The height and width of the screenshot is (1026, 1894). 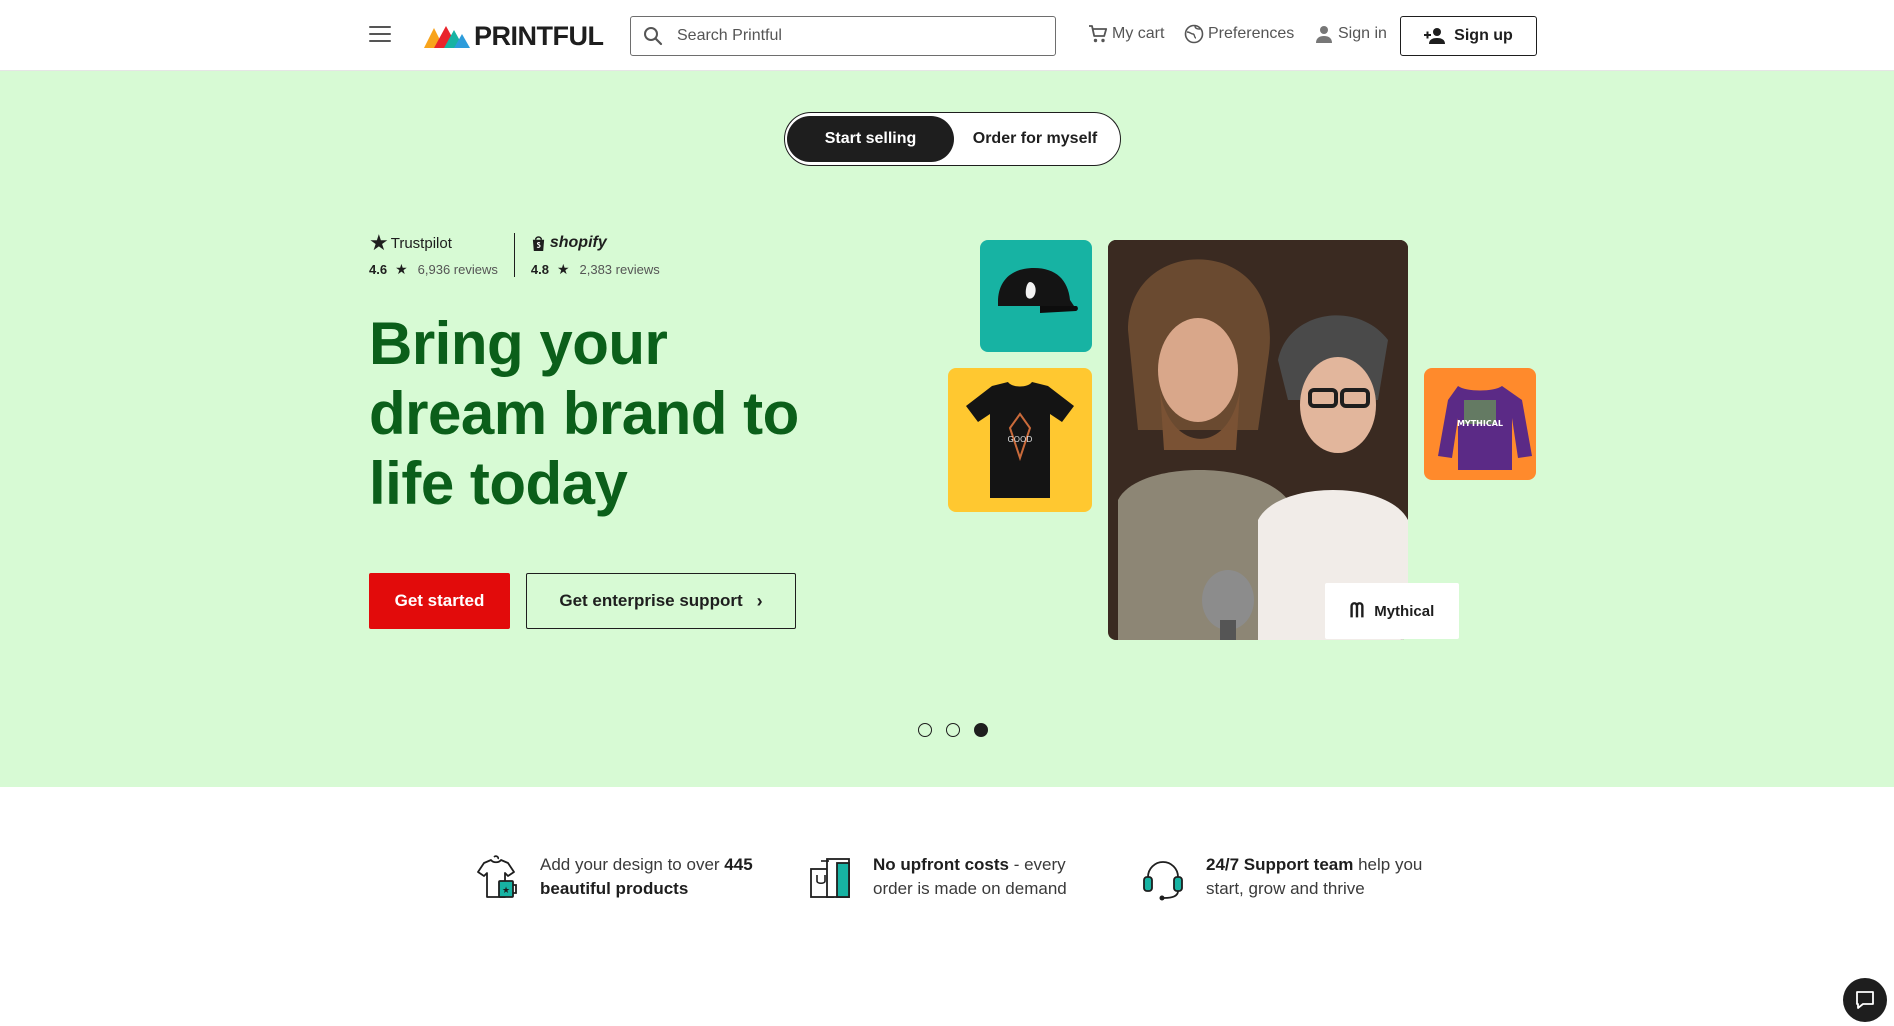 What do you see at coordinates (632, 864) in the screenshot?
I see `feature-products-text: Add your design to over` at bounding box center [632, 864].